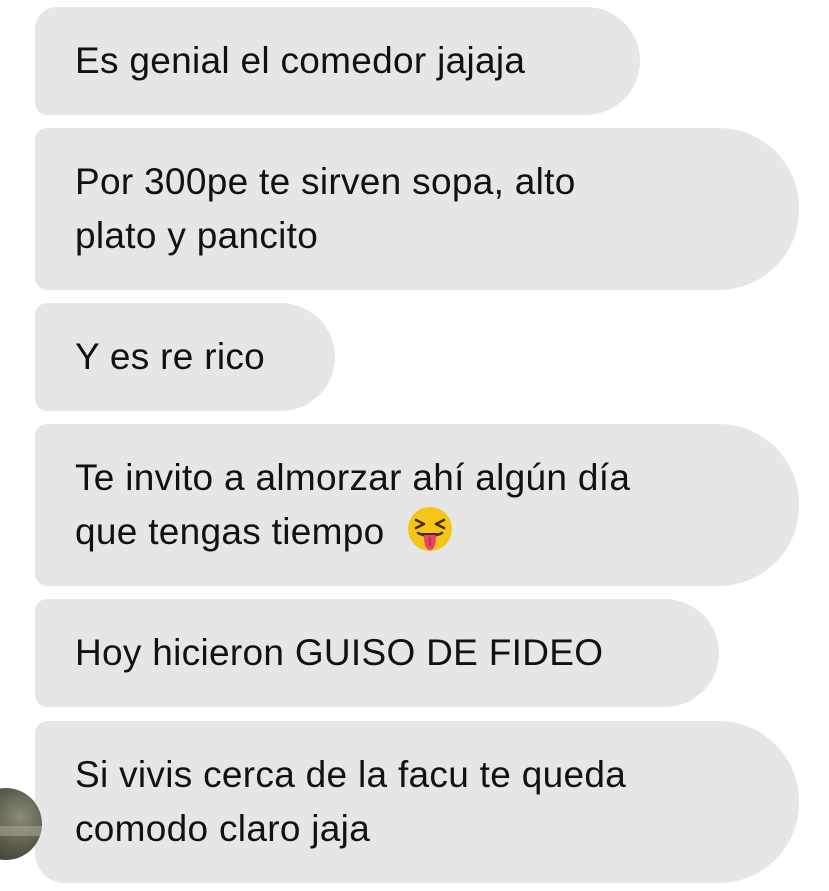 The image size is (829, 891). Describe the element at coordinates (351, 774) in the screenshot. I see `message-line: Si vivis cerca de la facu te queda` at that location.